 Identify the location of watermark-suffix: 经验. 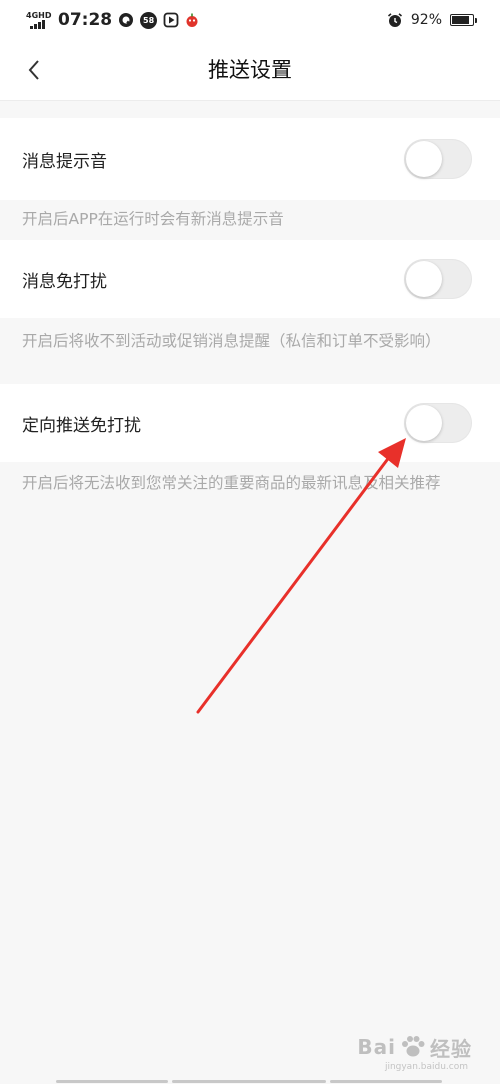
(451, 1048).